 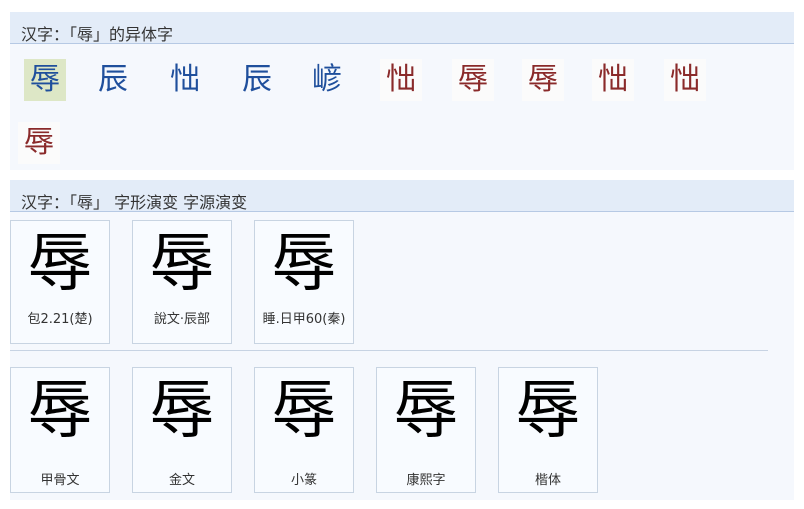 I want to click on variant-glyph-2: 辰, so click(x=113, y=80).